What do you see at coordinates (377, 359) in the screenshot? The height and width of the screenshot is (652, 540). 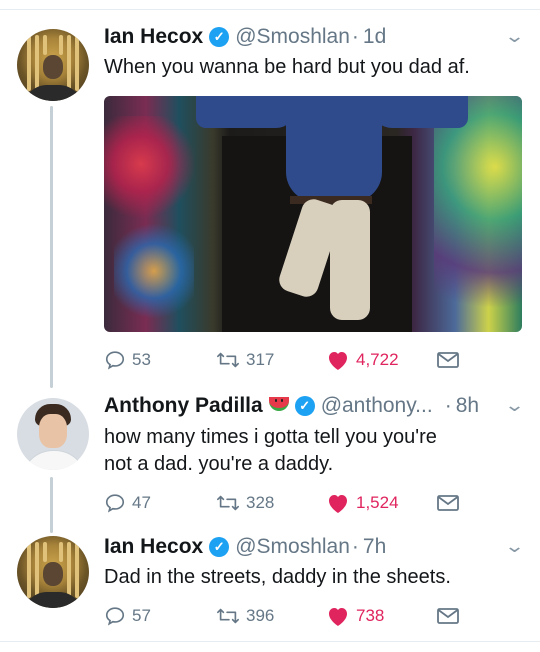 I see `like-count: 4,722` at bounding box center [377, 359].